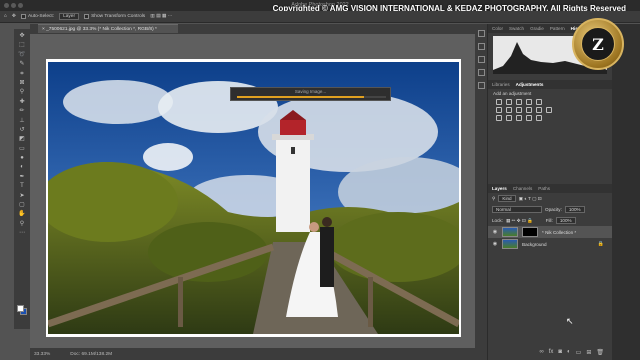 The width and height of the screenshot is (640, 360). Describe the element at coordinates (87, 16) in the screenshot. I see `transform-controls-checkbox` at that location.